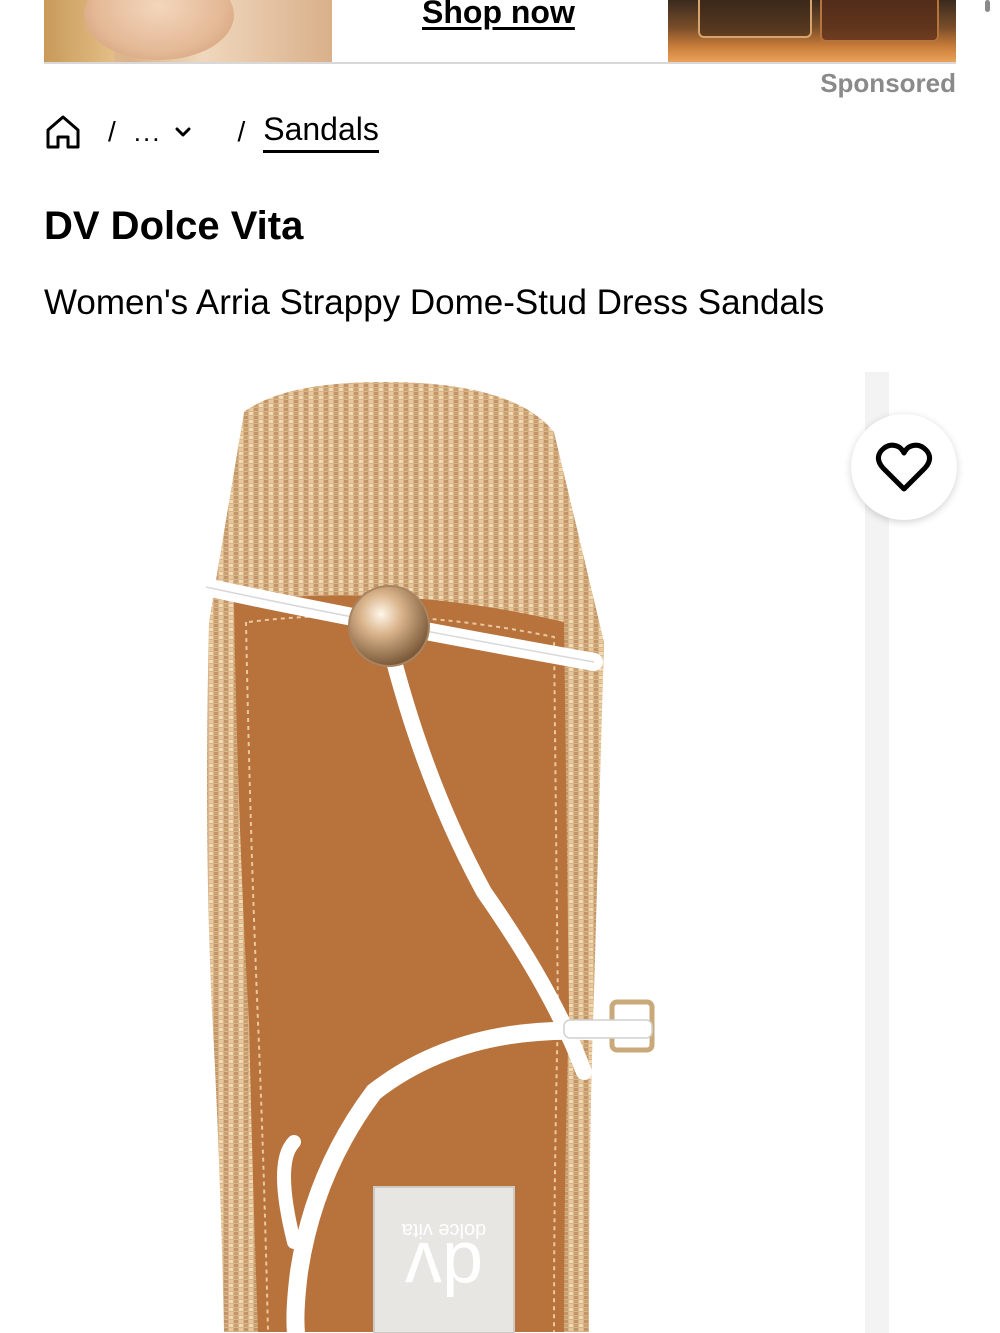 This screenshot has height=1333, width=1000. What do you see at coordinates (321, 132) in the screenshot?
I see `breadcrumb-sandals-link: Sandals` at bounding box center [321, 132].